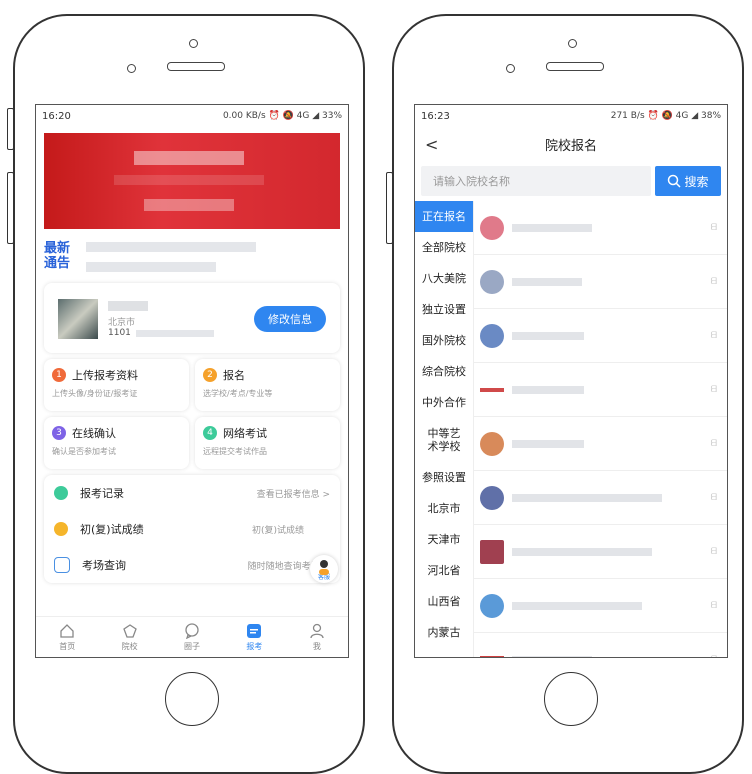 The width and height of the screenshot is (752, 774). What do you see at coordinates (267, 385) in the screenshot?
I see `step-register: 2 报名 选学校/考点/专业等` at bounding box center [267, 385].